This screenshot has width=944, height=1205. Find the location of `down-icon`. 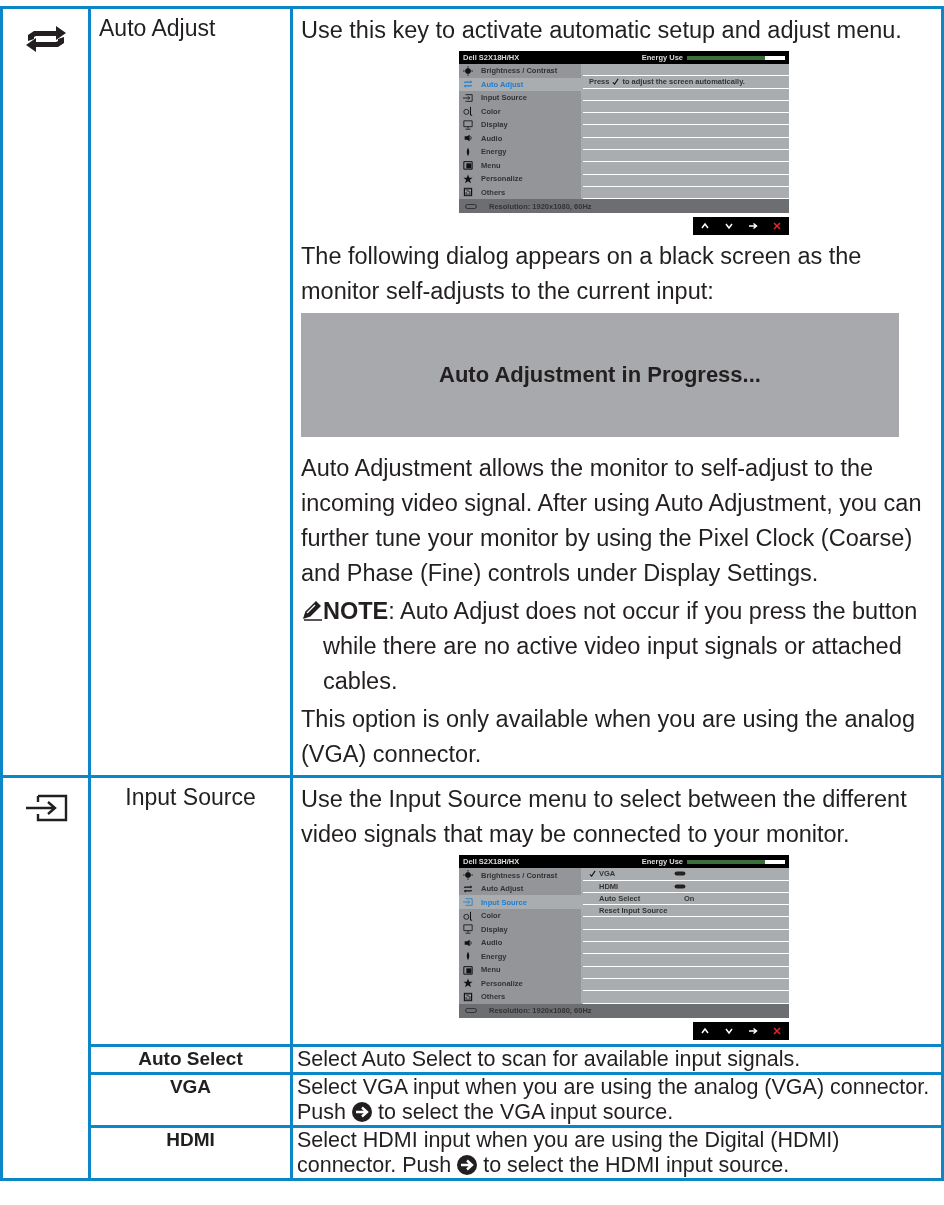

down-icon is located at coordinates (729, 226).